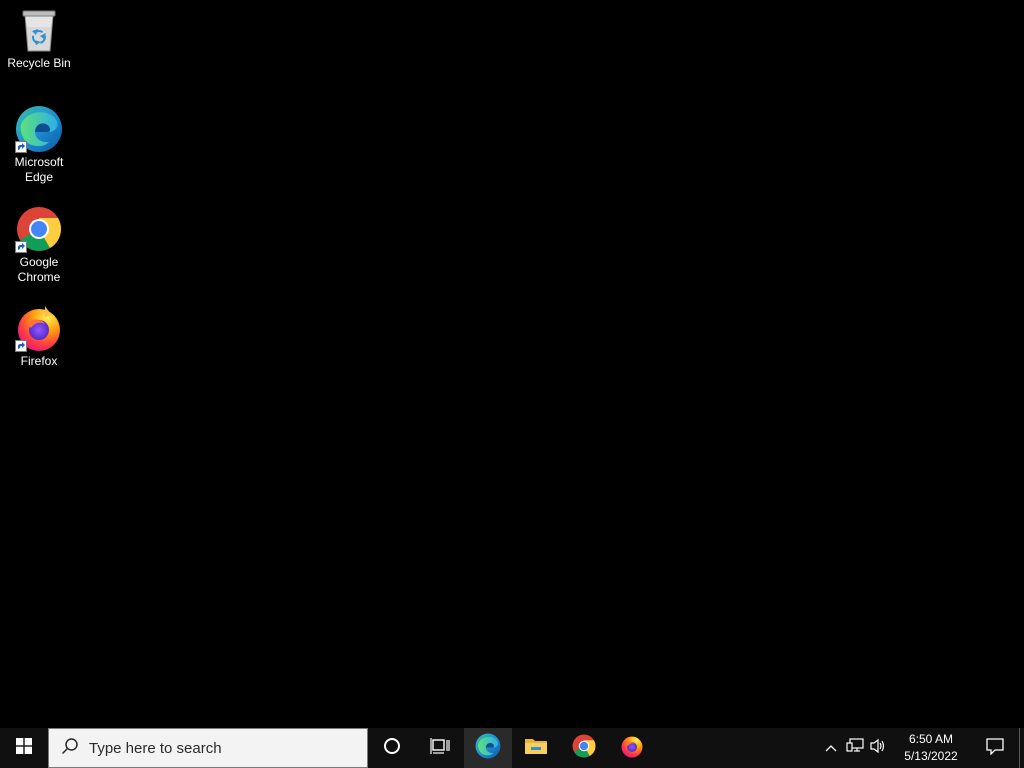  I want to click on taskbar-app-file-explorer, so click(536, 748).